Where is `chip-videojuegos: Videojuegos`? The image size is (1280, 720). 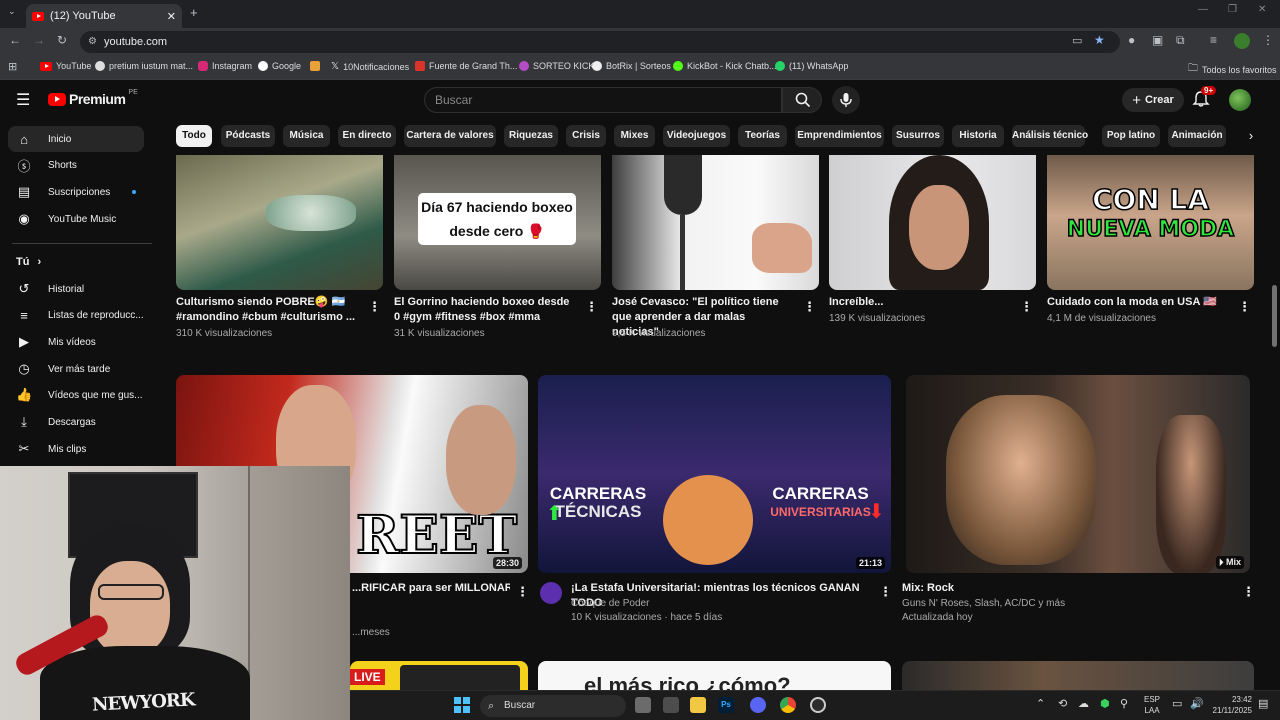
chip-videojuegos: Videojuegos is located at coordinates (696, 136).